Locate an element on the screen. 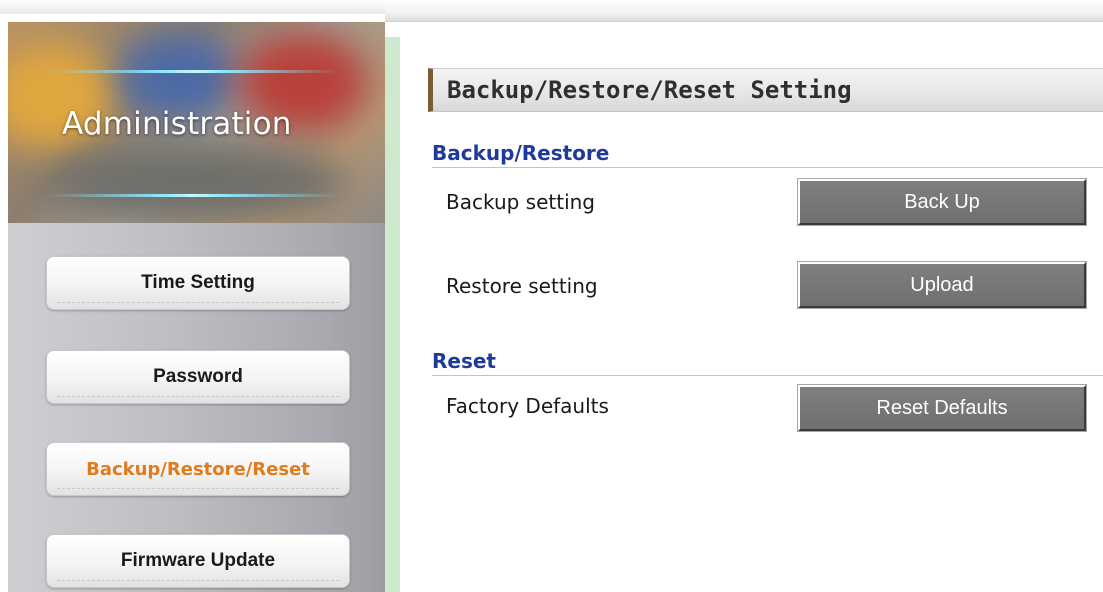 The width and height of the screenshot is (1103, 592). reset-defaults-button: Reset Defaults is located at coordinates (942, 408).